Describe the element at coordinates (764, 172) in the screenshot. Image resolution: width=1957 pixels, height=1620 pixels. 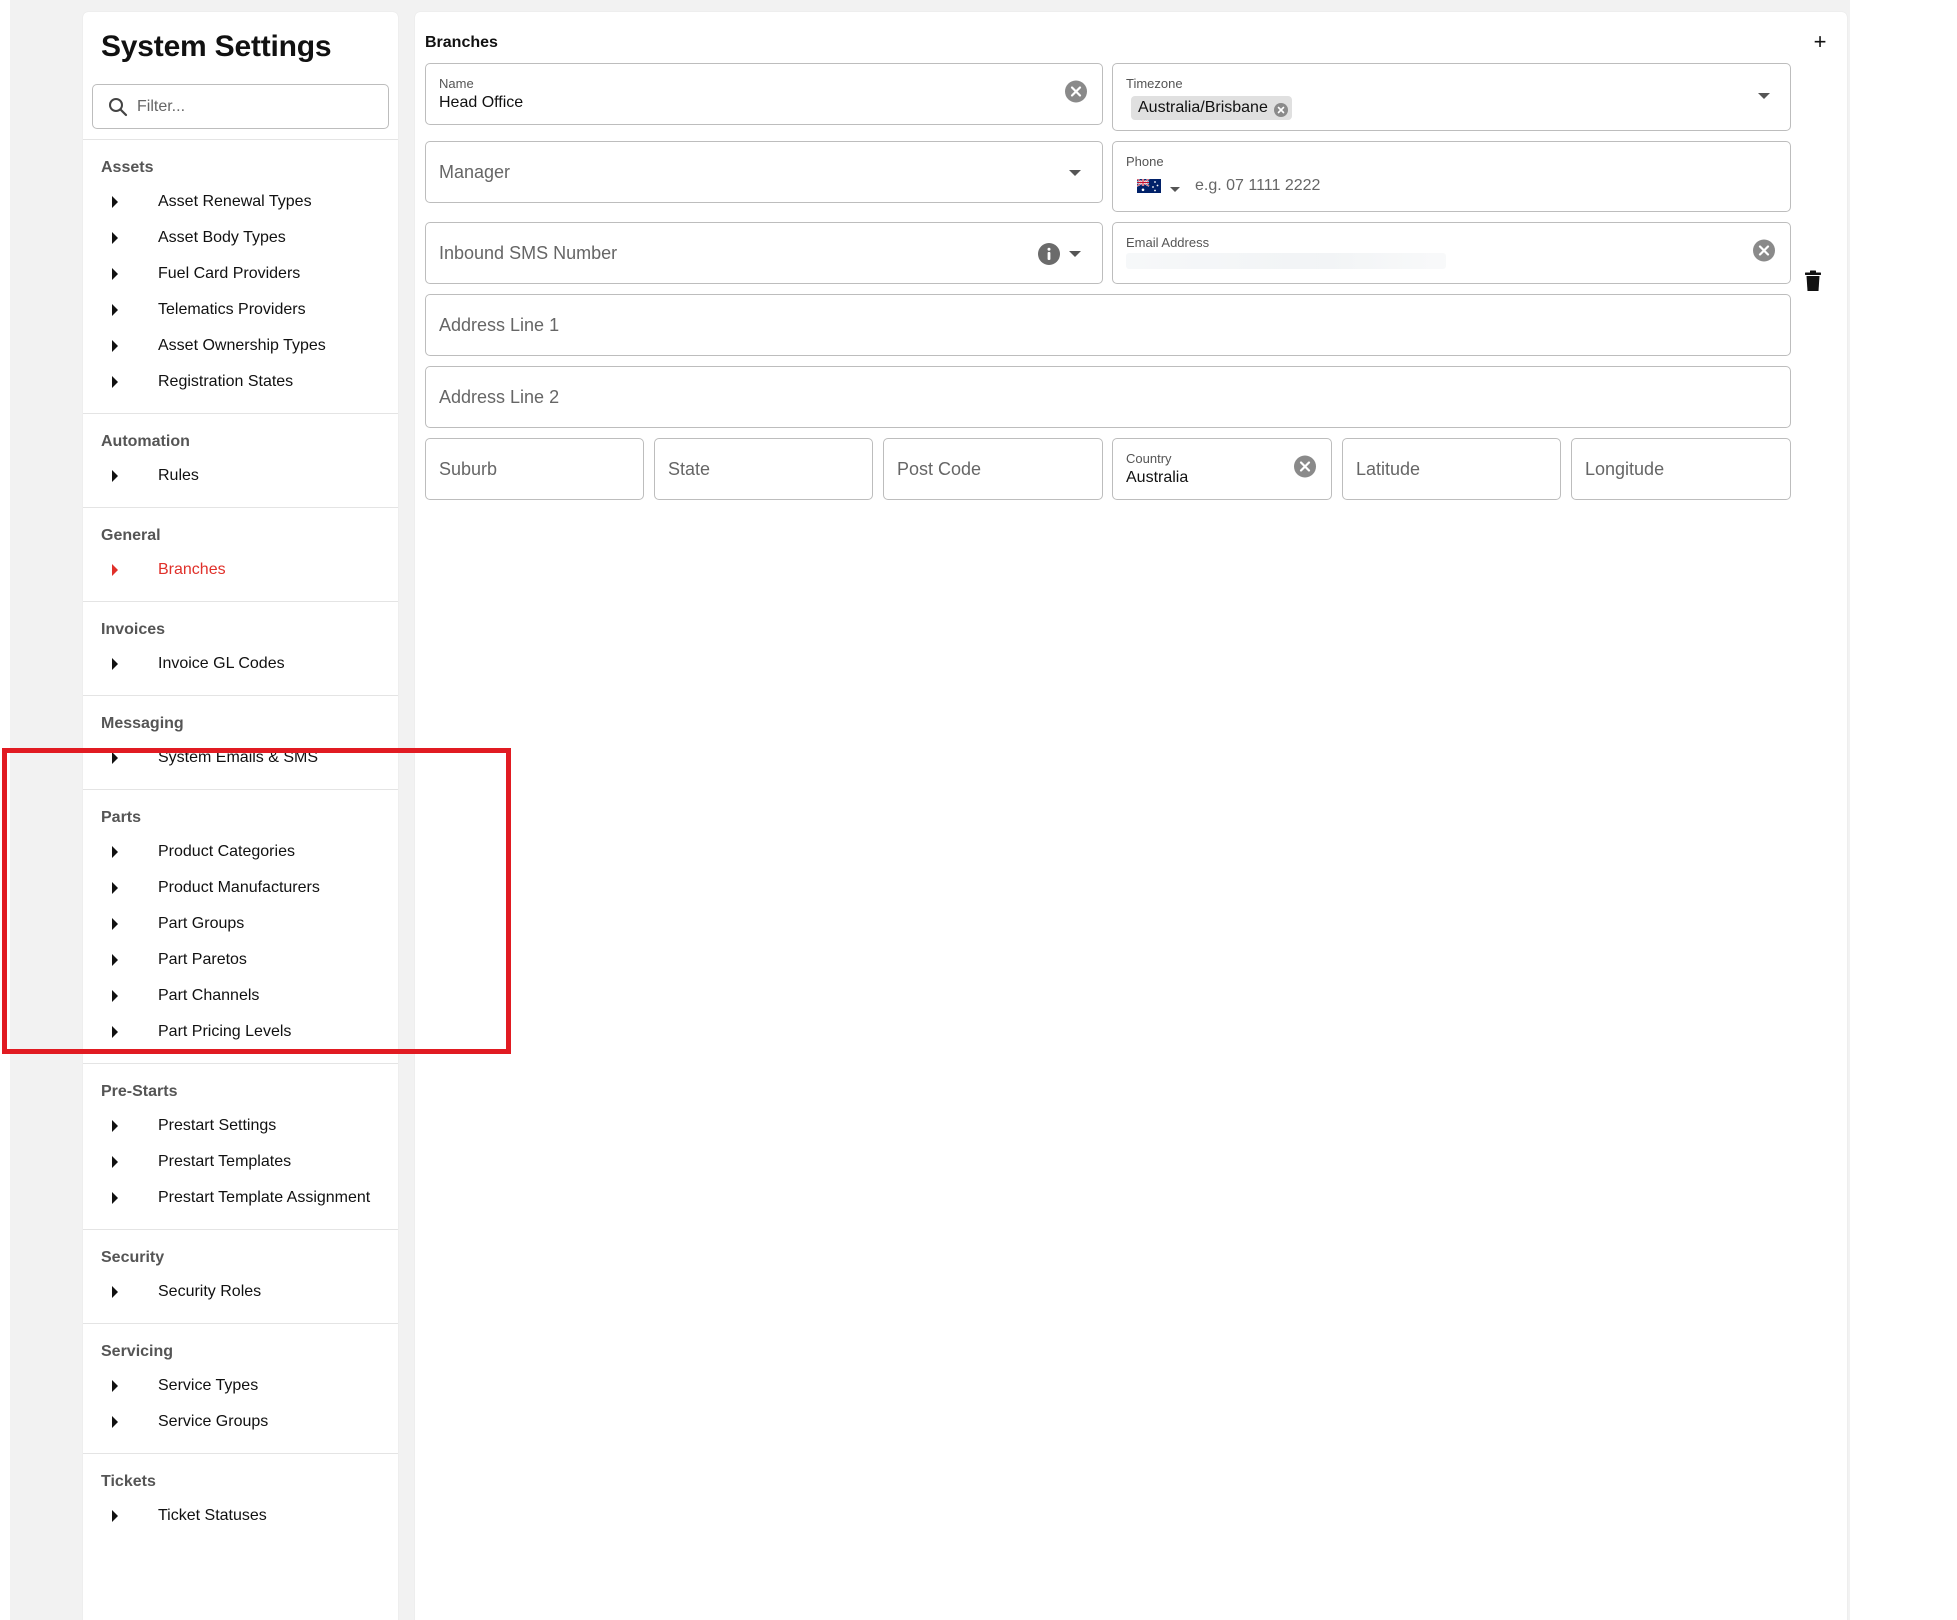
I see `manager-field: Manager` at that location.